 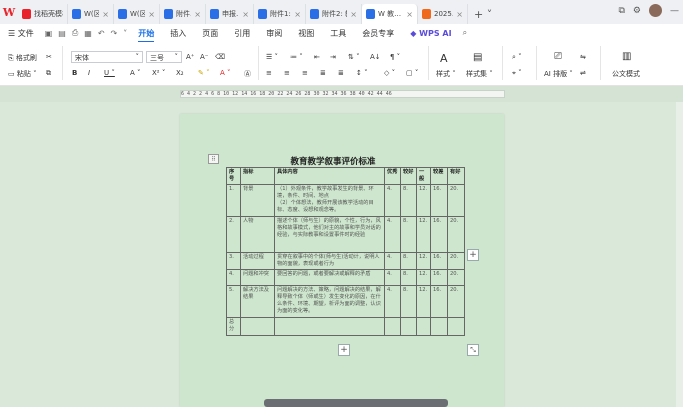 I want to click on table-cell: 活动过程, so click(x=257, y=261).